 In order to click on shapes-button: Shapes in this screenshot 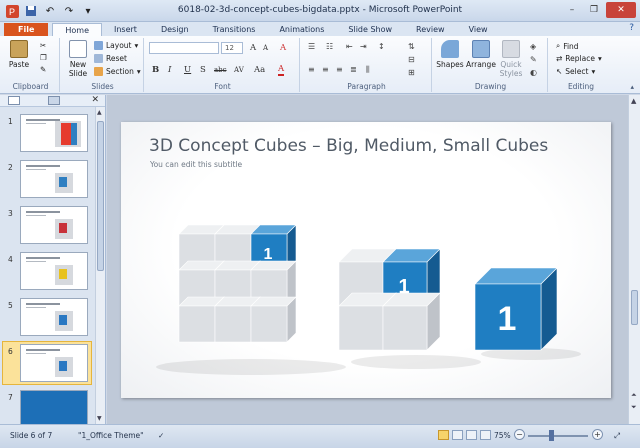, I will do `click(450, 54)`.